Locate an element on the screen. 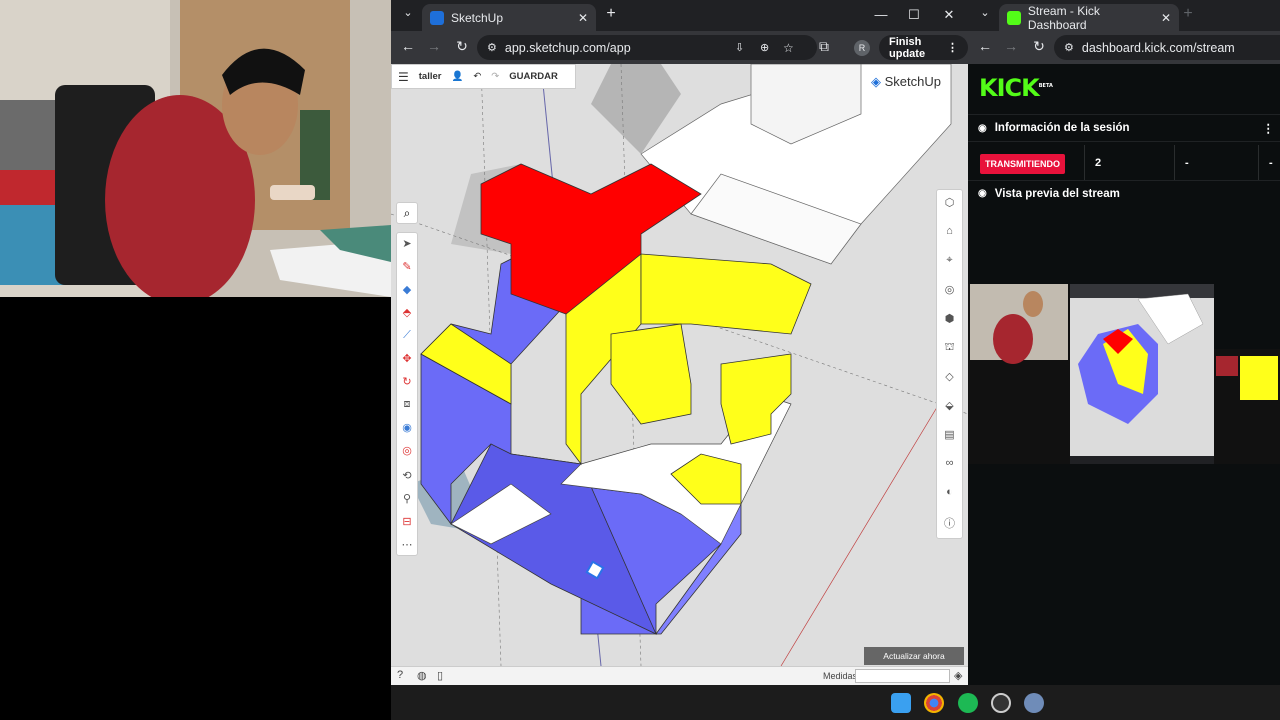 The width and height of the screenshot is (1280, 720). windows-start-icon is located at coordinates (901, 703).